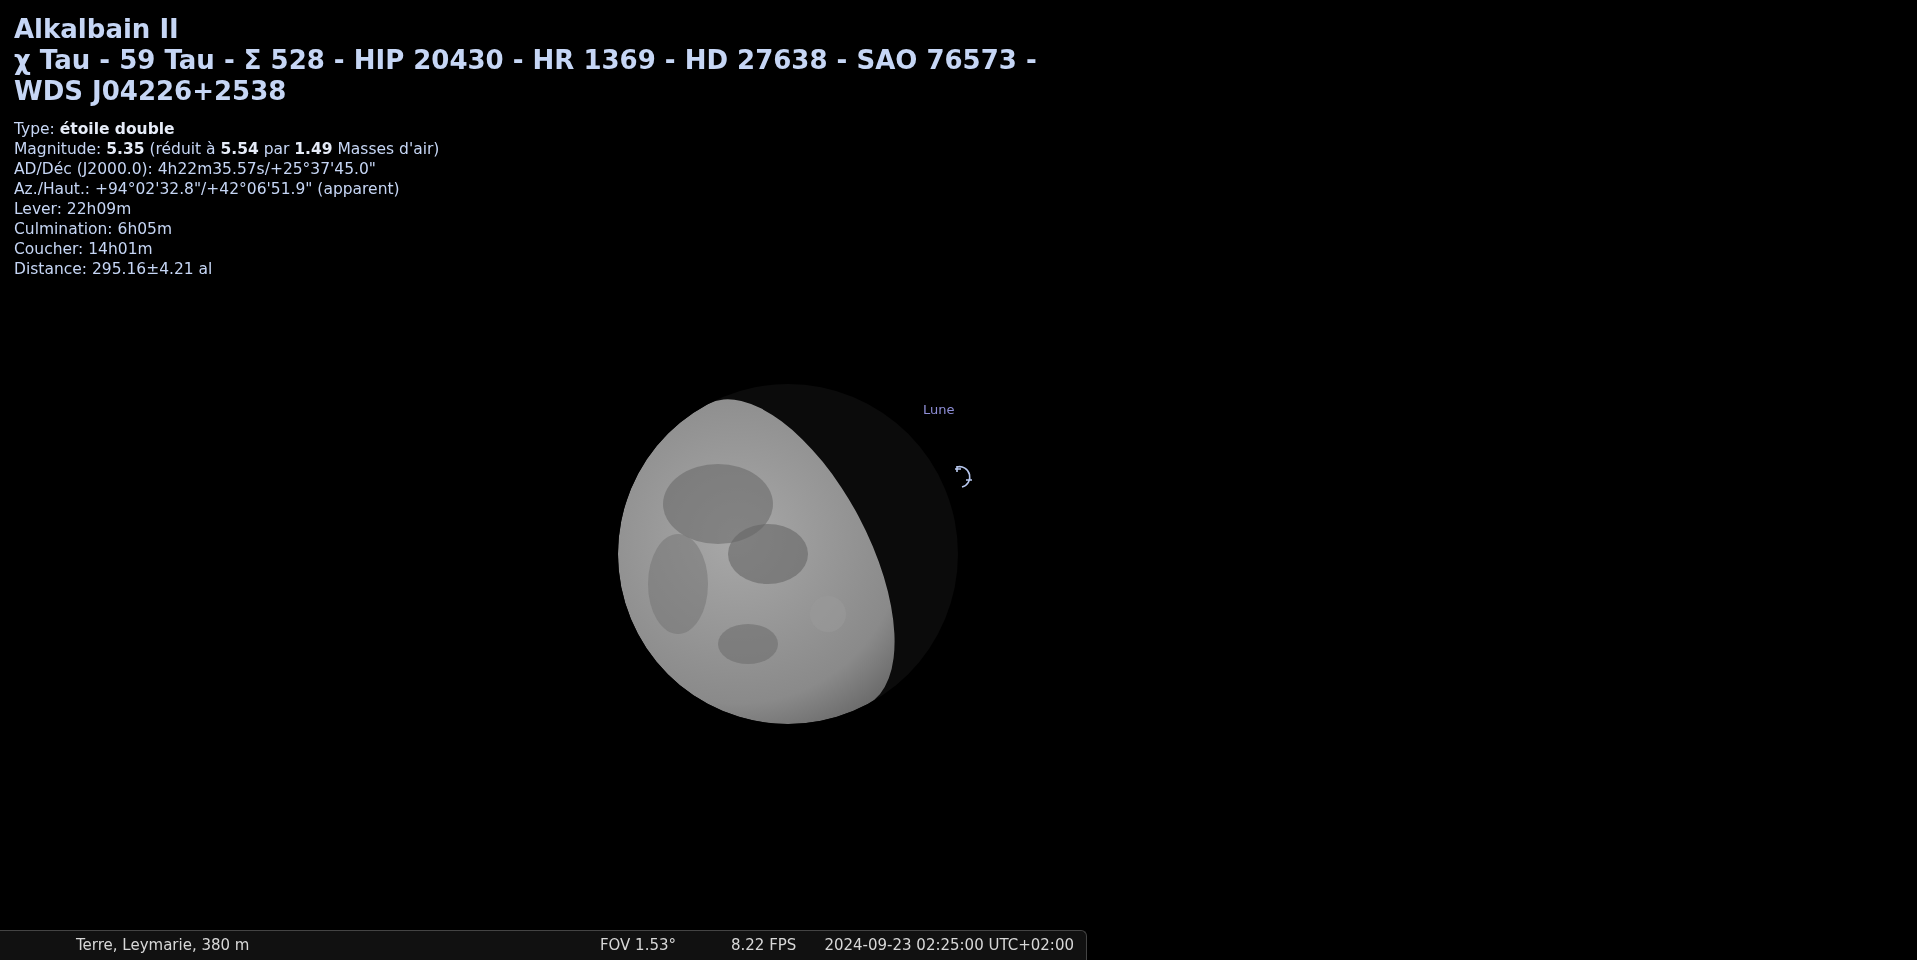 This screenshot has height=960, width=1917. Describe the element at coordinates (93, 229) in the screenshot. I see `info-line: Culmination: 6h05m` at that location.